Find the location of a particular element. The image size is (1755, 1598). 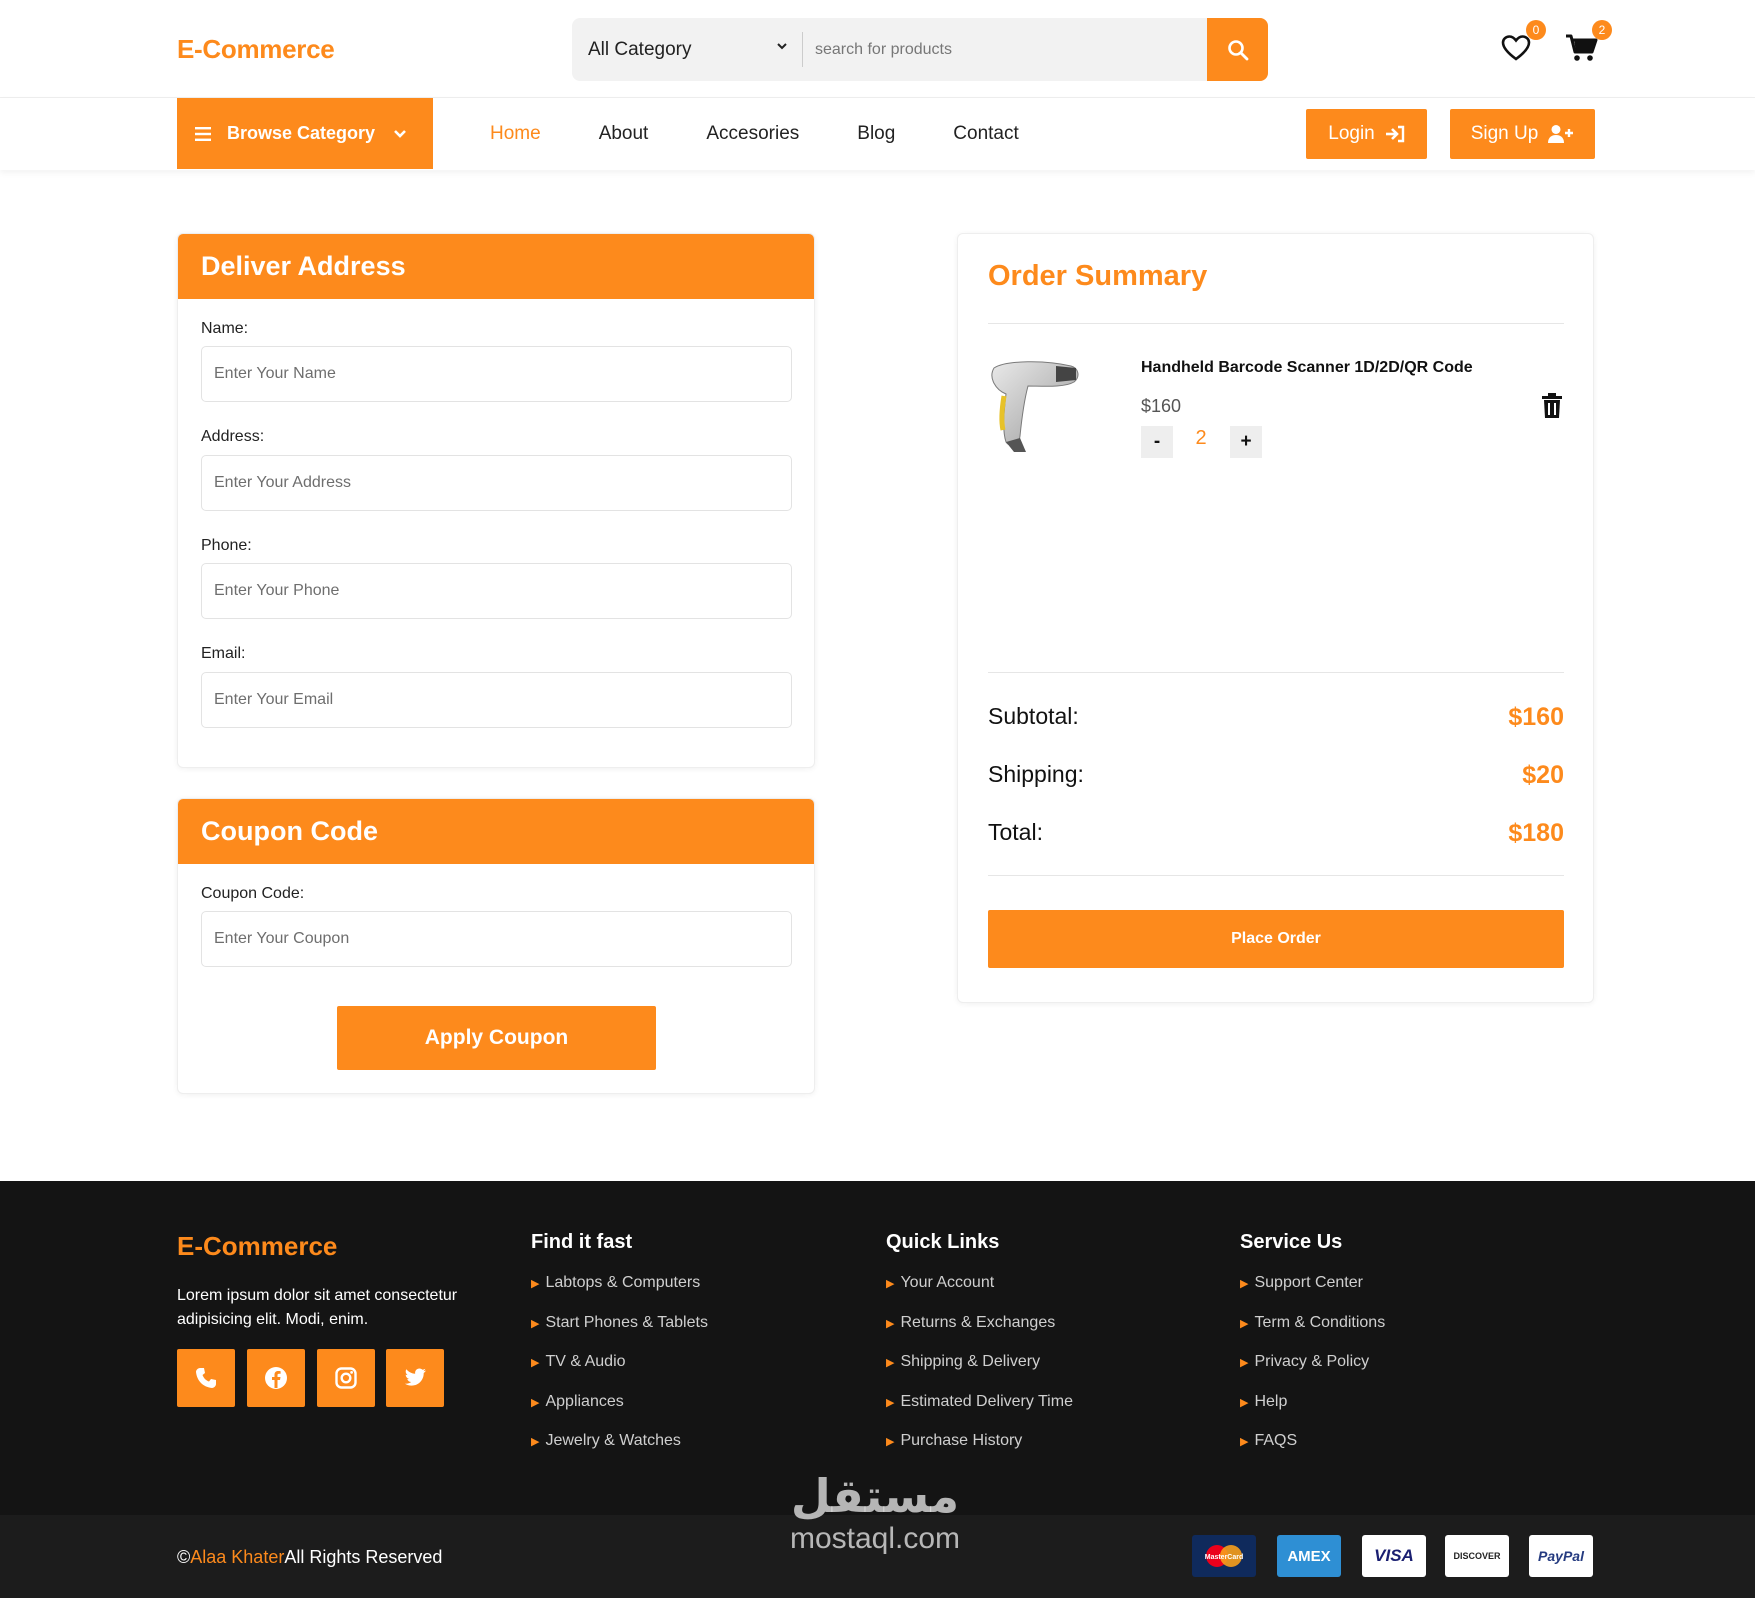

deliver-address-title: Deliver Address is located at coordinates (496, 266).